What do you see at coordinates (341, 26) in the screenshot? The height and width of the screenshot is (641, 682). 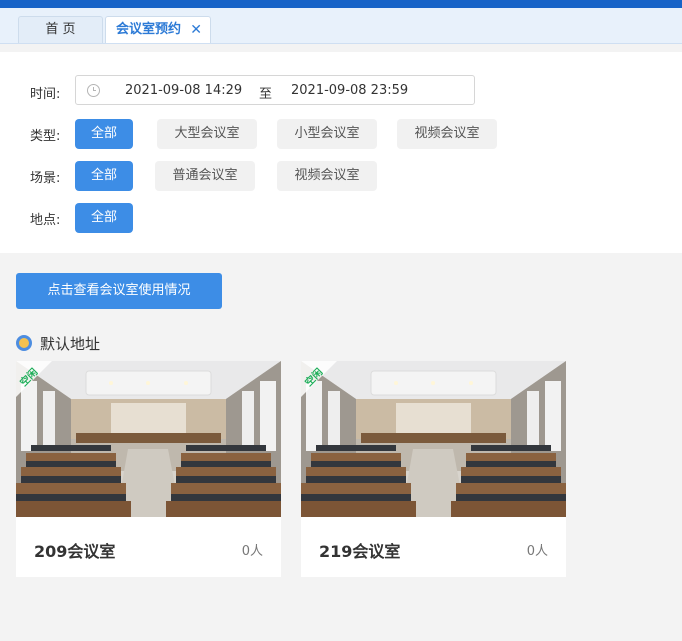 I see `tab-strip: 首 页 会议室预约 ✕` at bounding box center [341, 26].